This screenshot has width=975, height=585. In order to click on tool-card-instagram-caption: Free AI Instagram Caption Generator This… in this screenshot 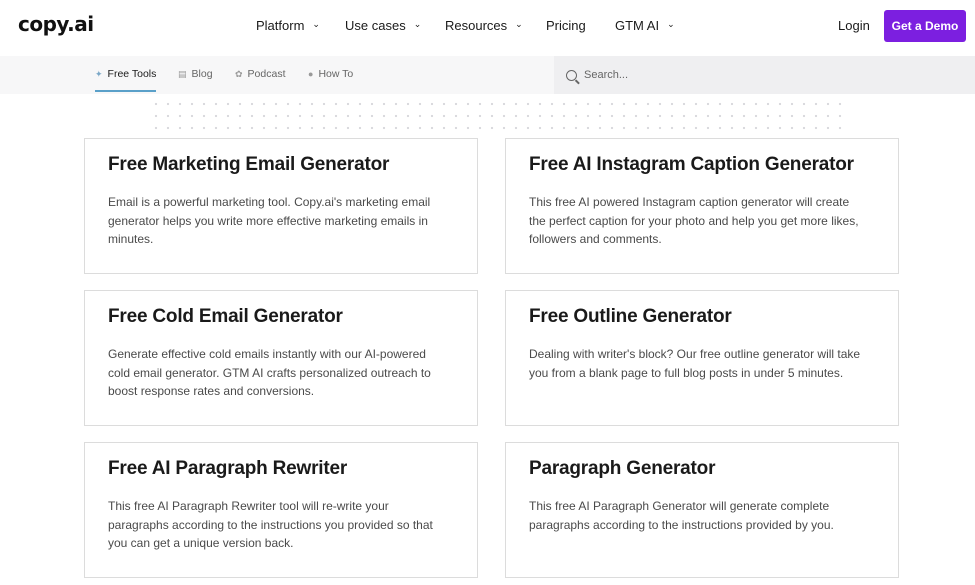, I will do `click(702, 206)`.